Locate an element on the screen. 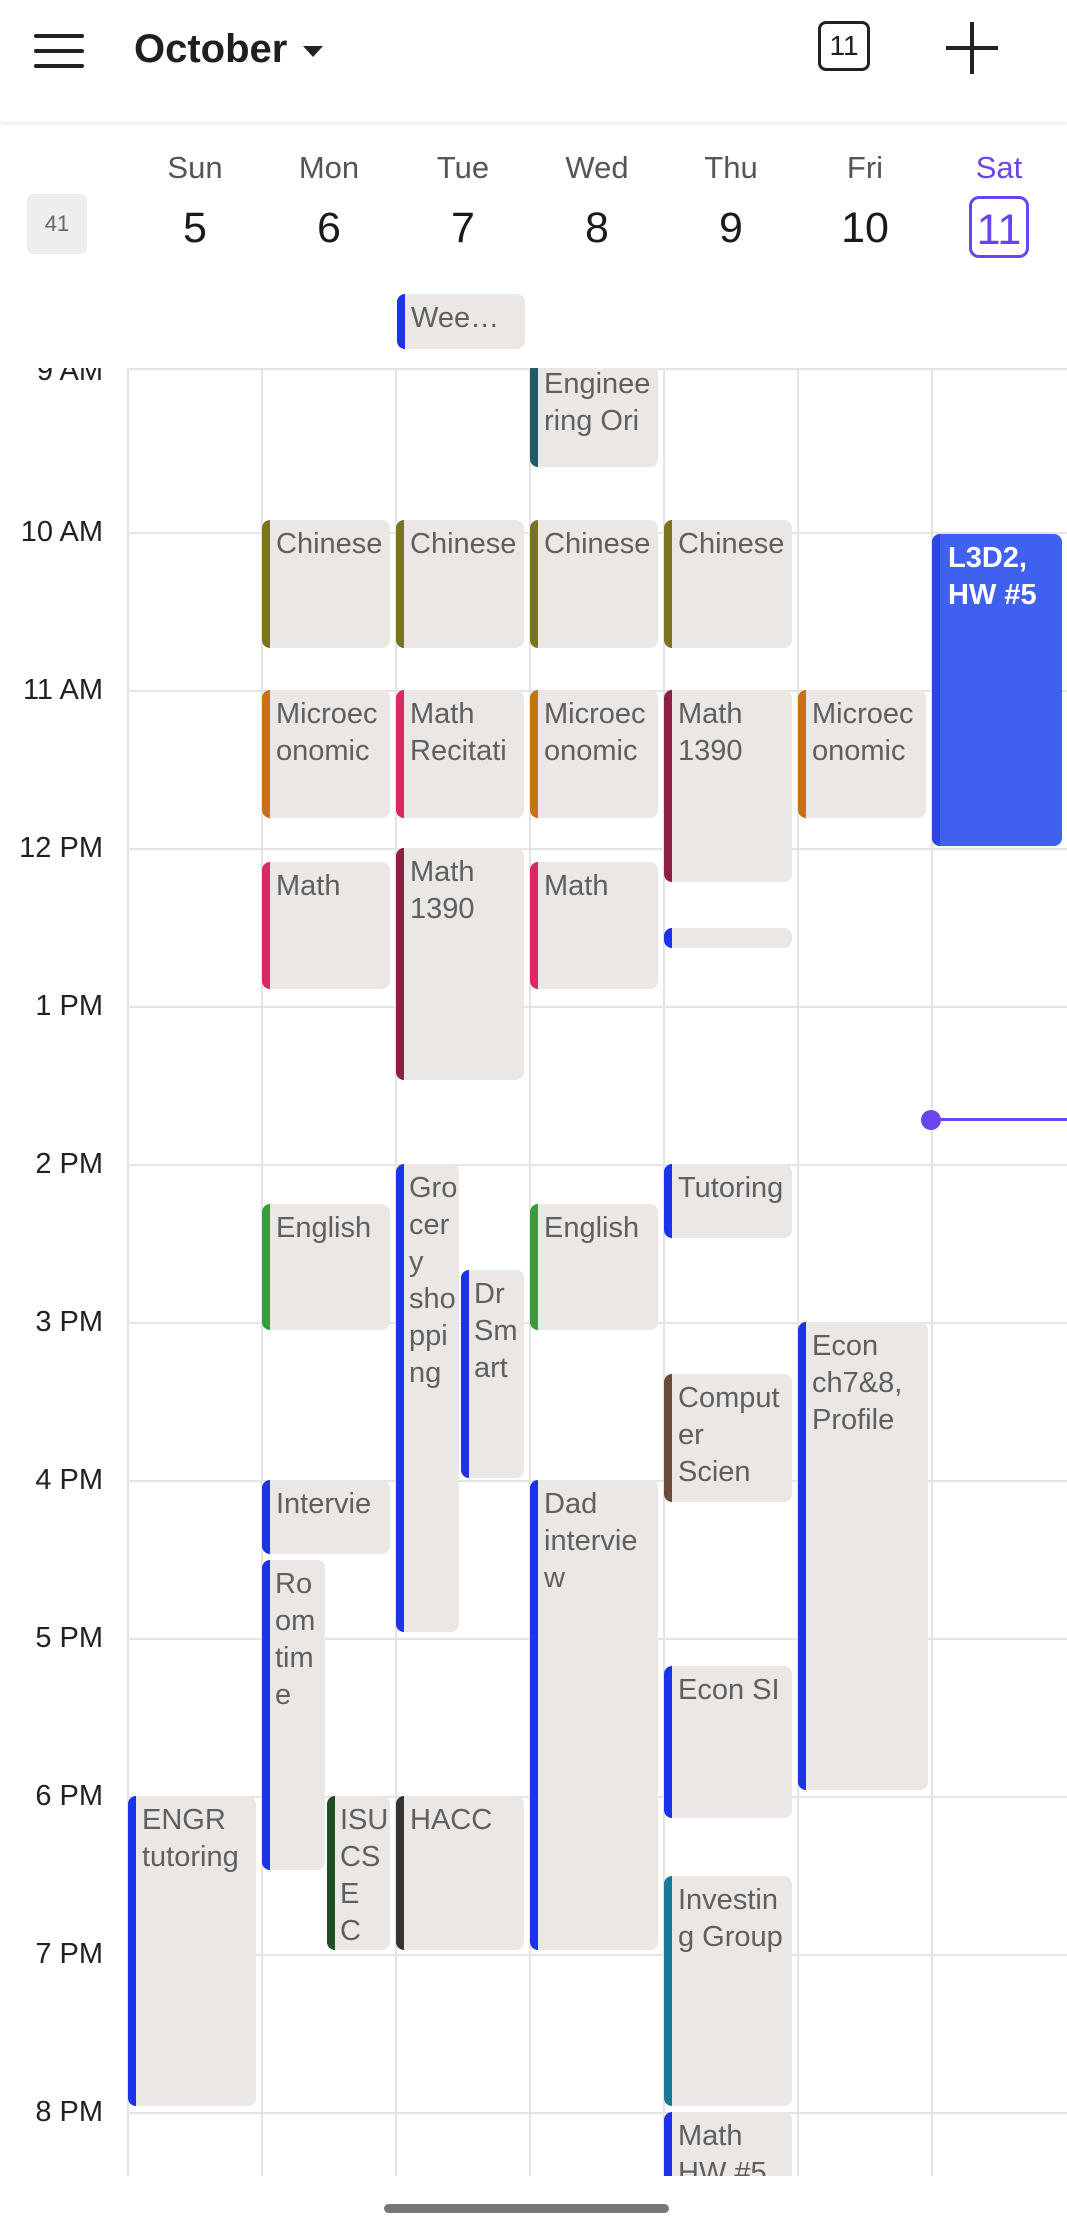  event-title: Math is located at coordinates (576, 886).